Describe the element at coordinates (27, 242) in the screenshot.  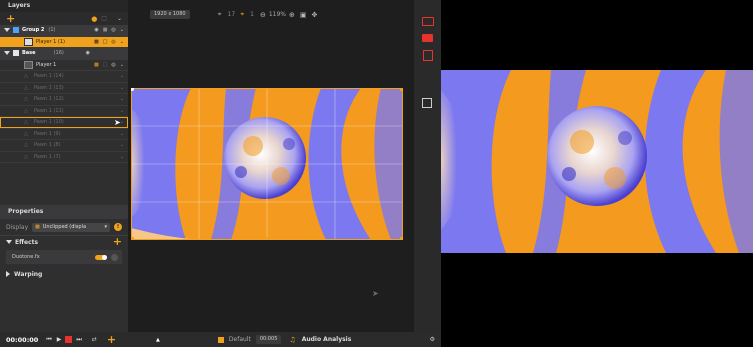
I see `effects-label: Effects` at that location.